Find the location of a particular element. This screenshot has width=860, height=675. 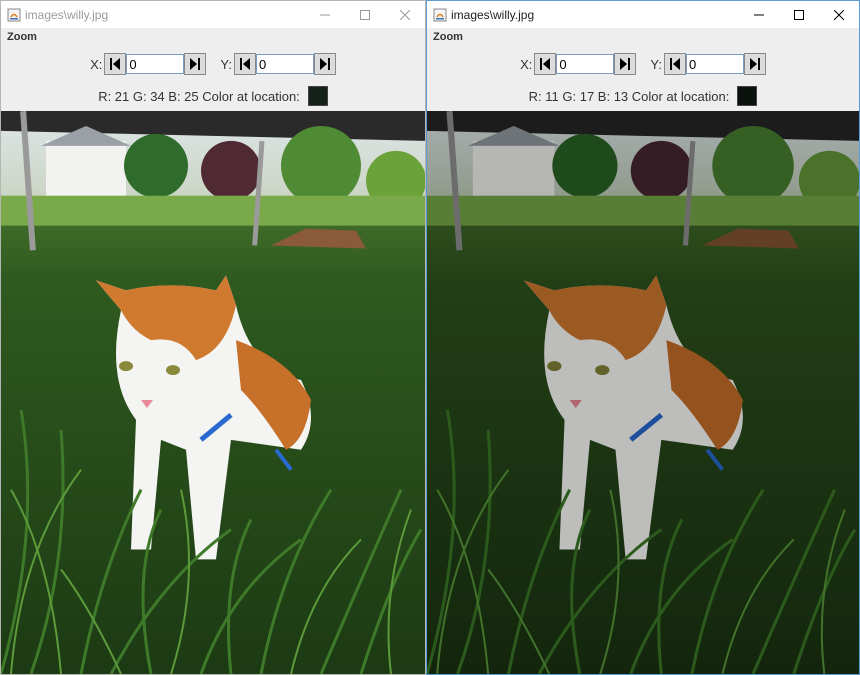

rgb-readout: R: 21 G: 34 B: 25 Color at location: is located at coordinates (199, 96).